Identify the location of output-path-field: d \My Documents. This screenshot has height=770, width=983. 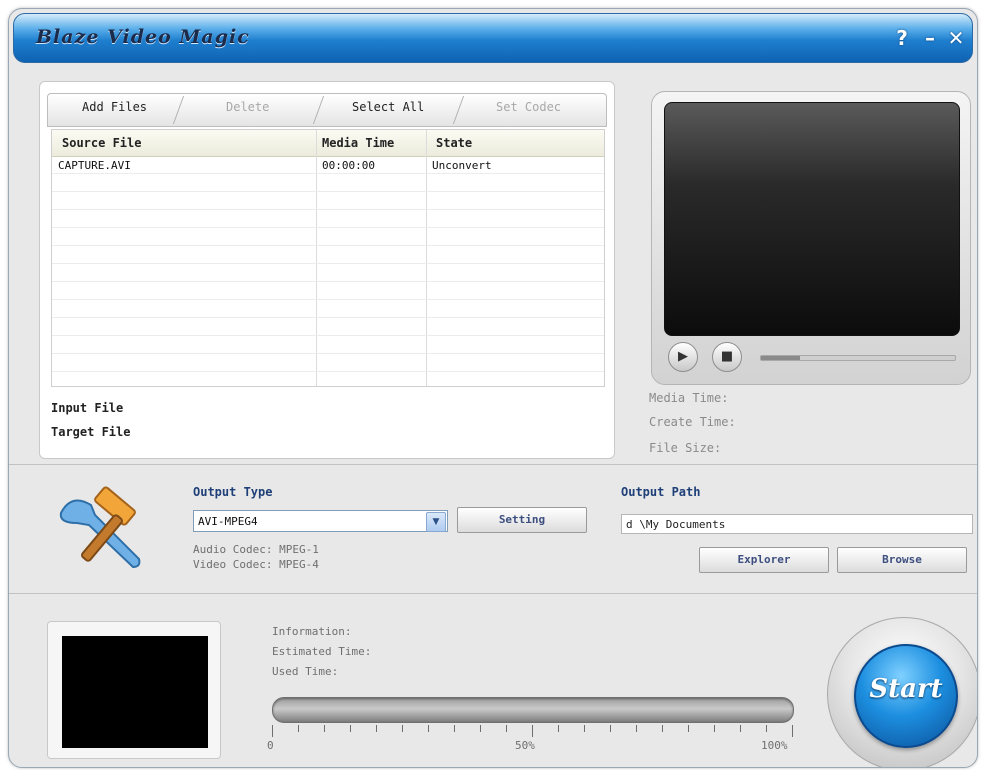
(797, 524).